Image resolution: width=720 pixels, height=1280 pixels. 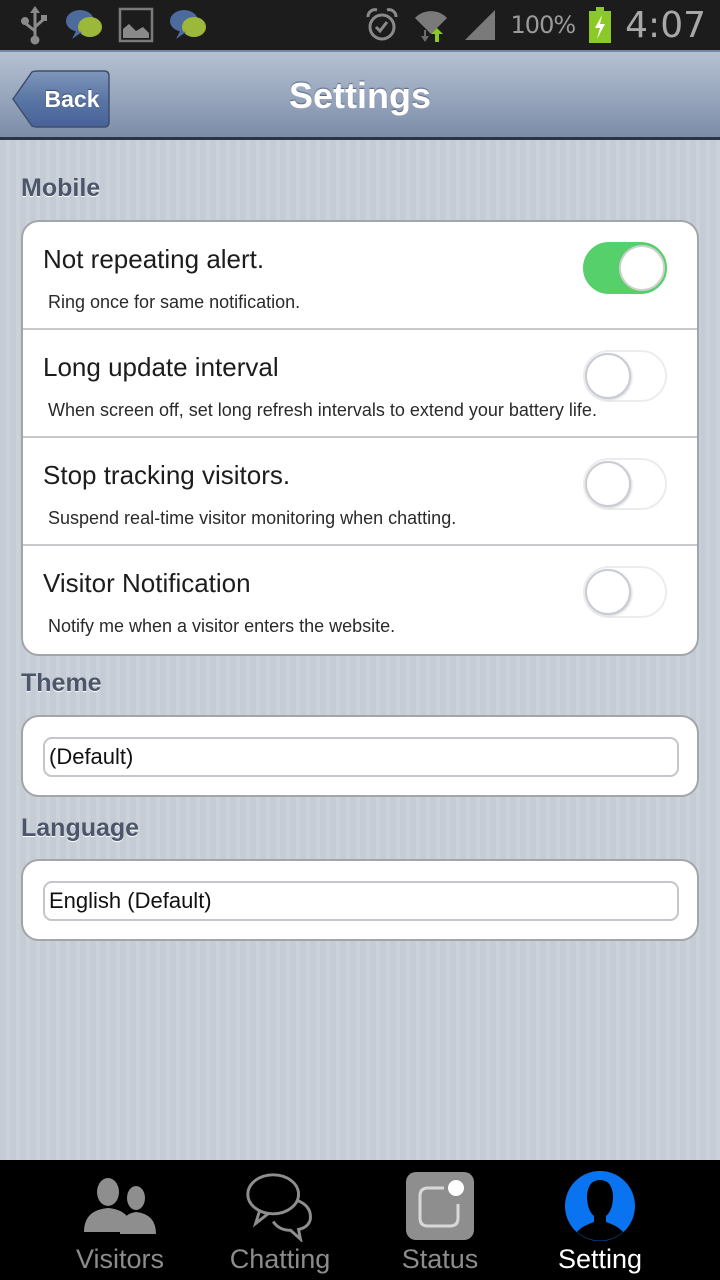 I want to click on tab-status: Status, so click(x=440, y=1220).